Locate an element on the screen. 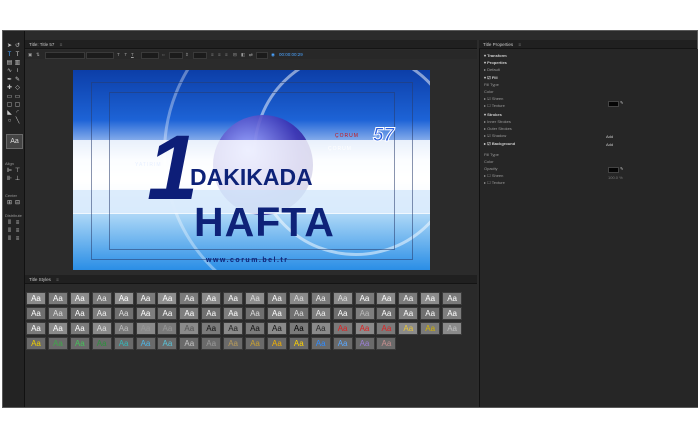 The height and width of the screenshot is (439, 700). ellipse-tool-icon: ○ is located at coordinates (9, 121).